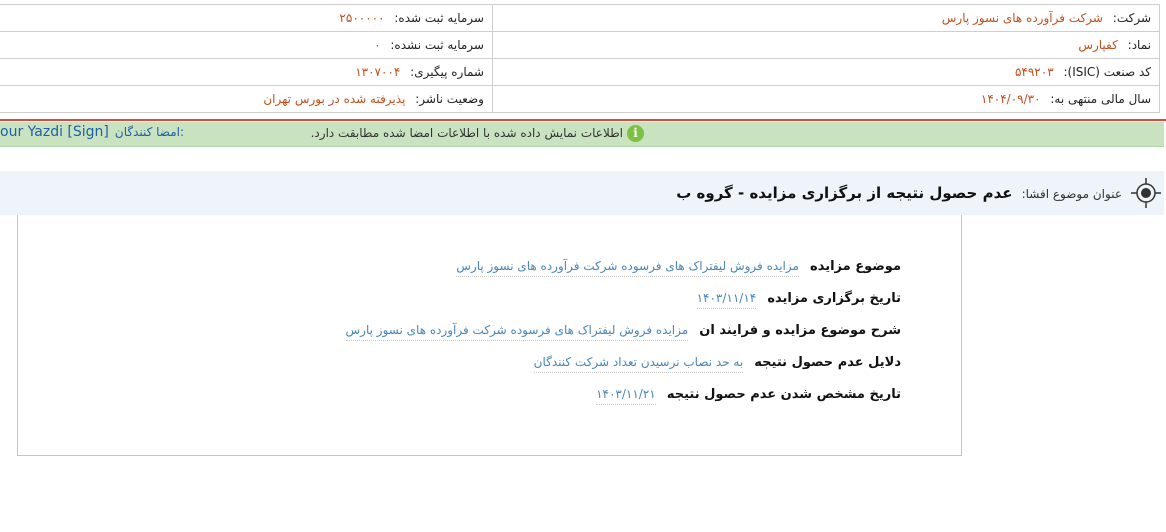 The image size is (1166, 532). I want to click on detail-label: دلایل عدم حصول نتیجه, so click(827, 362).